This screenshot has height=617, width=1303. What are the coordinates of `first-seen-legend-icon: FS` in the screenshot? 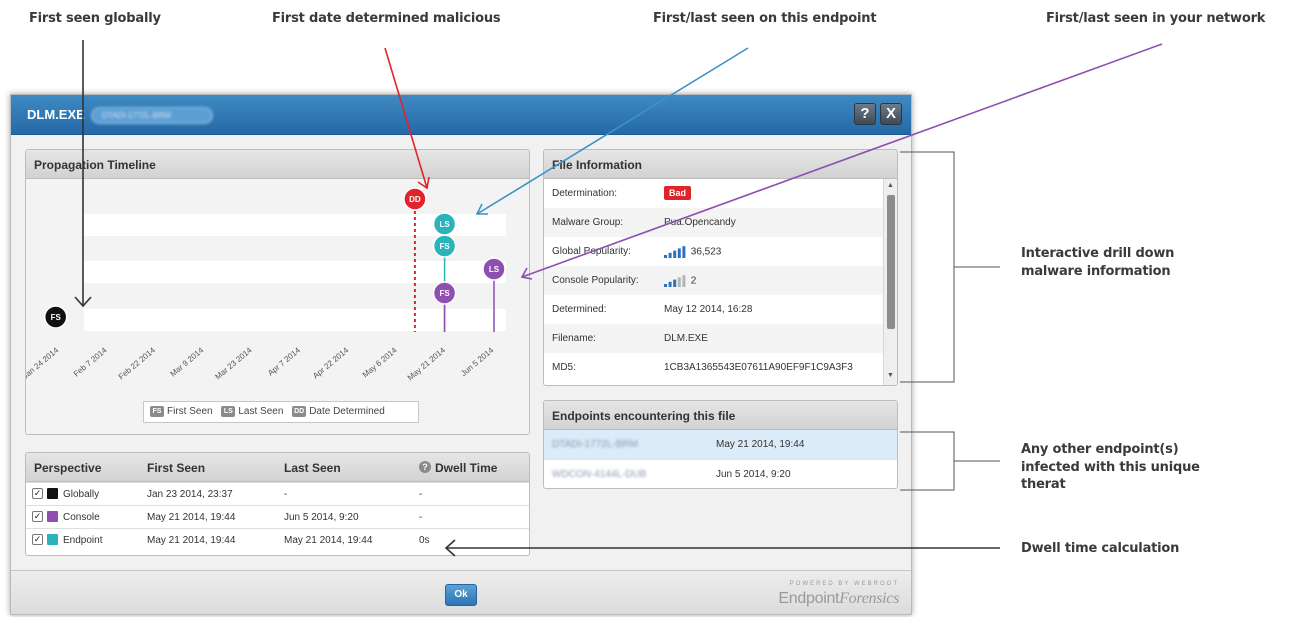 It's located at (157, 411).